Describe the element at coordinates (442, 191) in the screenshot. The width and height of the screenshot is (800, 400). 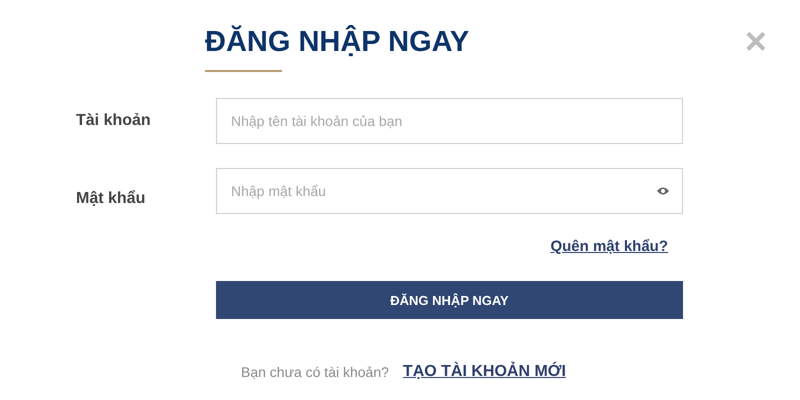
I see `input-field: Nhập mật khẩu` at that location.